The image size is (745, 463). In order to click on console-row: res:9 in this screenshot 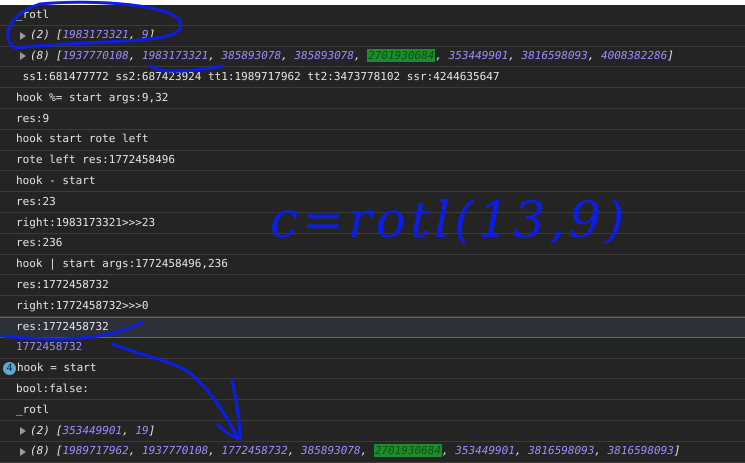, I will do `click(372, 119)`.